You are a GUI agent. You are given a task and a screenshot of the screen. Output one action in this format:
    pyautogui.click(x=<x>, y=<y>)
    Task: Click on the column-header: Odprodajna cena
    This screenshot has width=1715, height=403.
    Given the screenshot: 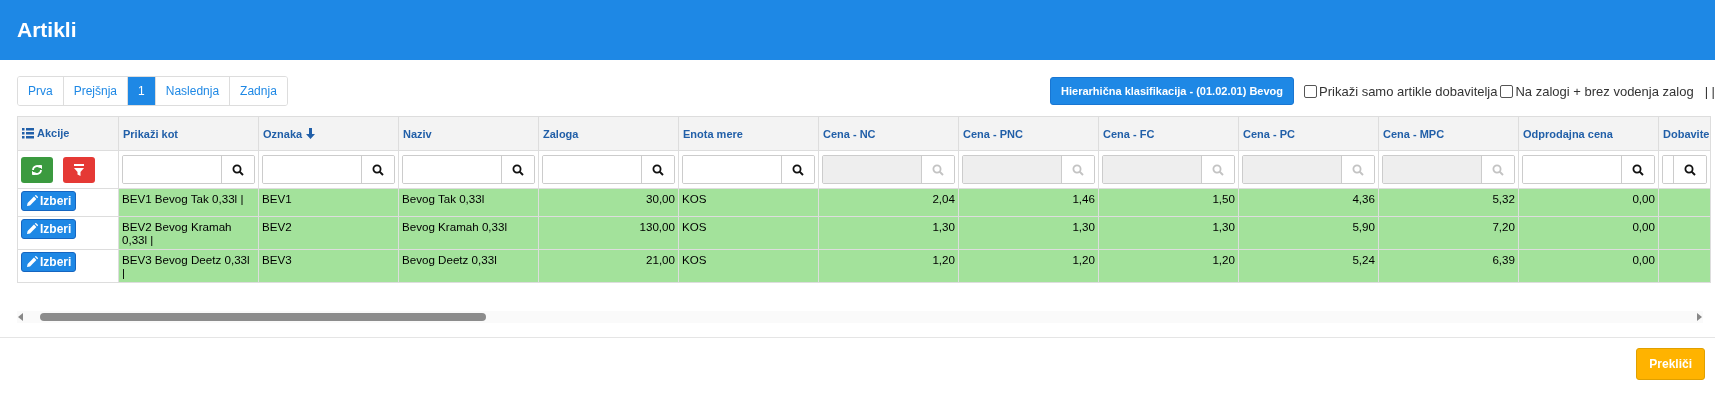 What is the action you would take?
    pyautogui.click(x=1588, y=133)
    